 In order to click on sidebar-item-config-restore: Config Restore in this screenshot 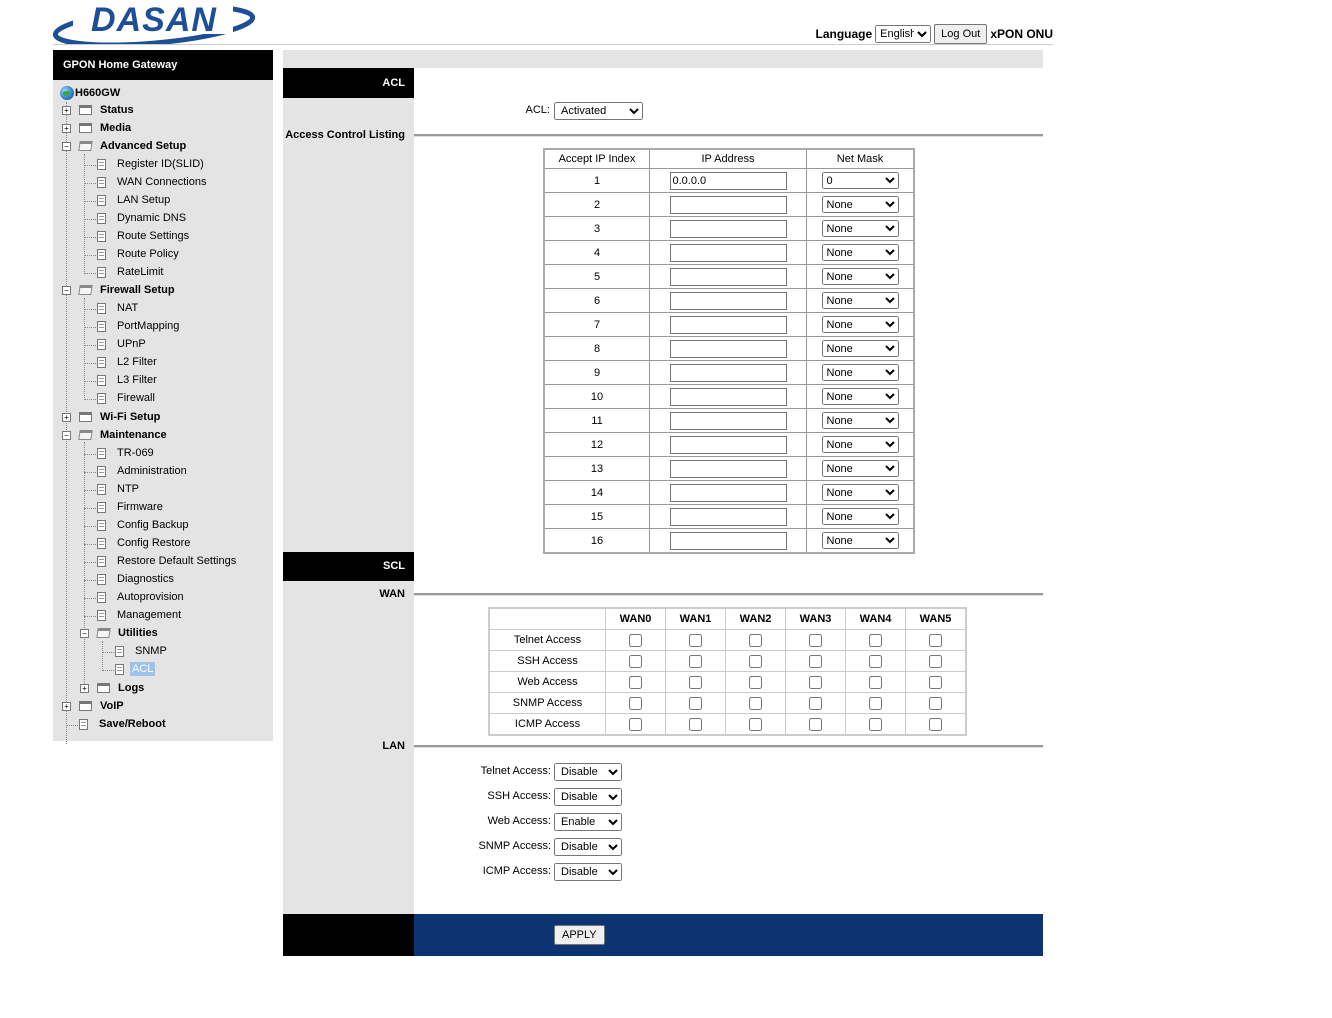, I will do `click(144, 543)`.